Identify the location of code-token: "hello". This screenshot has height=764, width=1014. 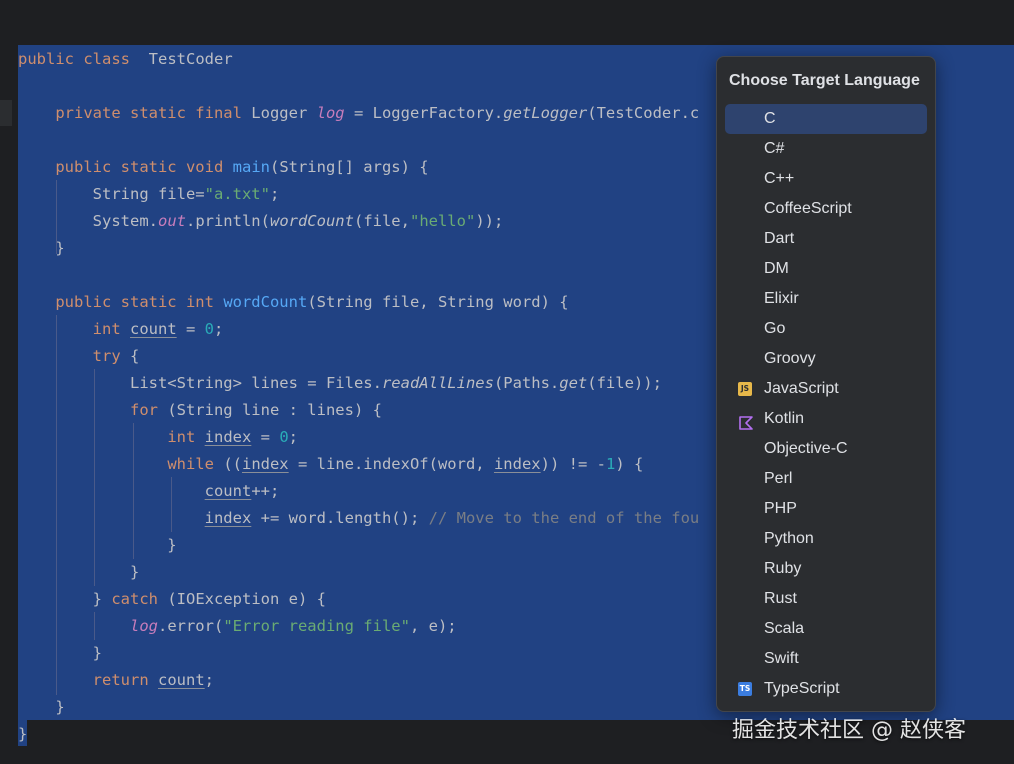
(442, 221).